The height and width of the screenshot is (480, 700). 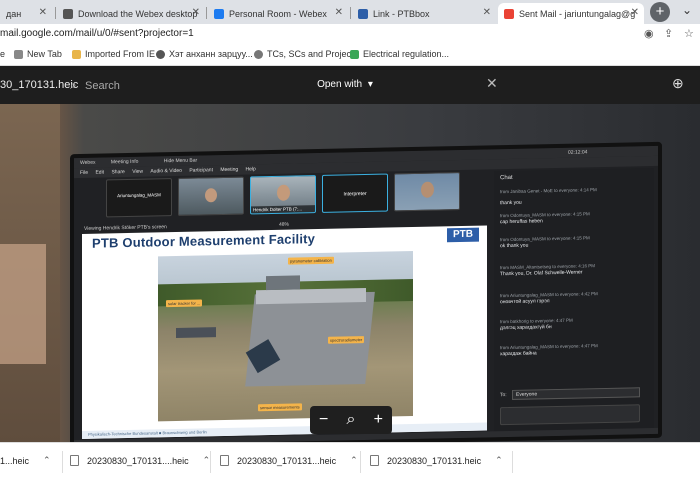 I want to click on tab-3: Link - PTBbox ✕, so click(x=424, y=13).